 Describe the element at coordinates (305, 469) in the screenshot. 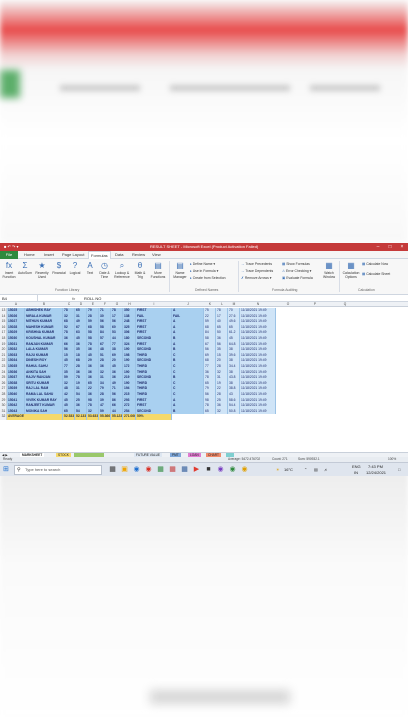

I see `tray-chevron-icon: ⌃` at that location.